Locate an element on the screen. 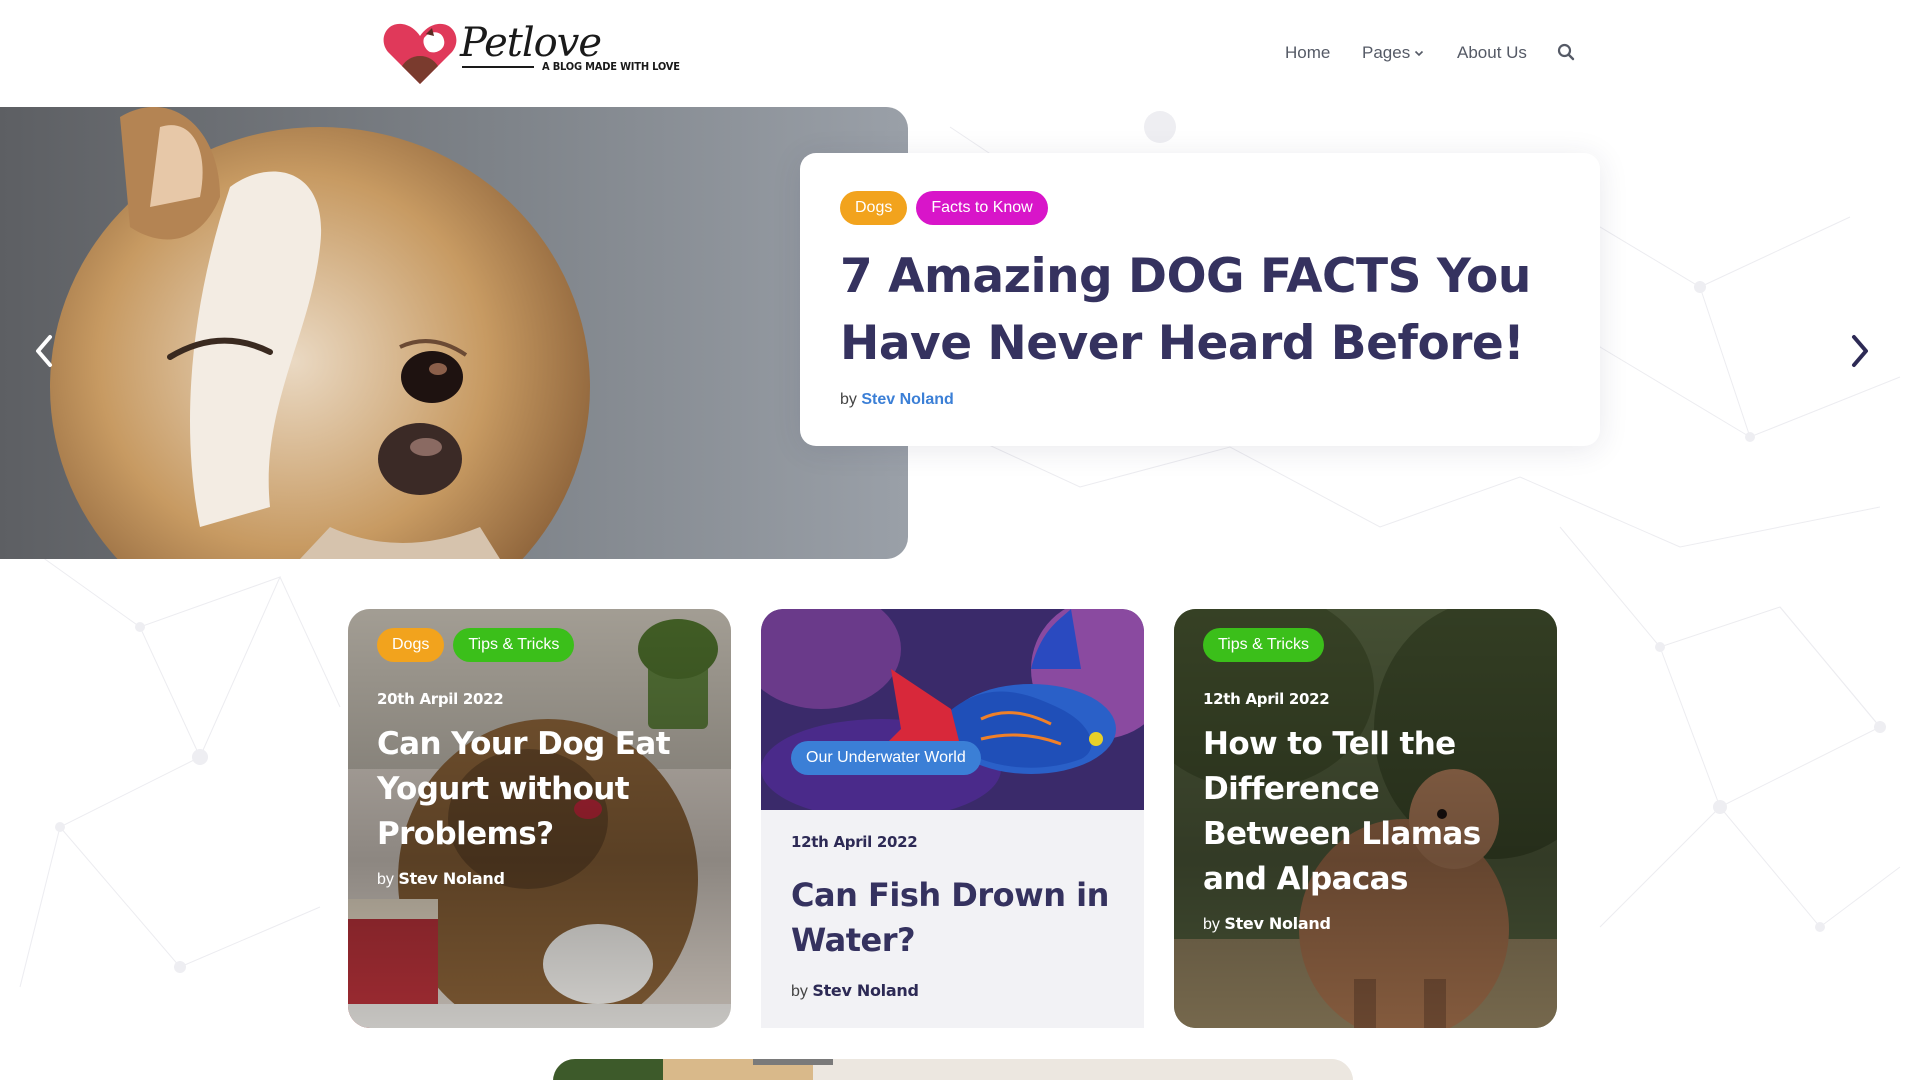 The image size is (1906, 1080). hero-byline: by Stev Noland is located at coordinates (1200, 400).